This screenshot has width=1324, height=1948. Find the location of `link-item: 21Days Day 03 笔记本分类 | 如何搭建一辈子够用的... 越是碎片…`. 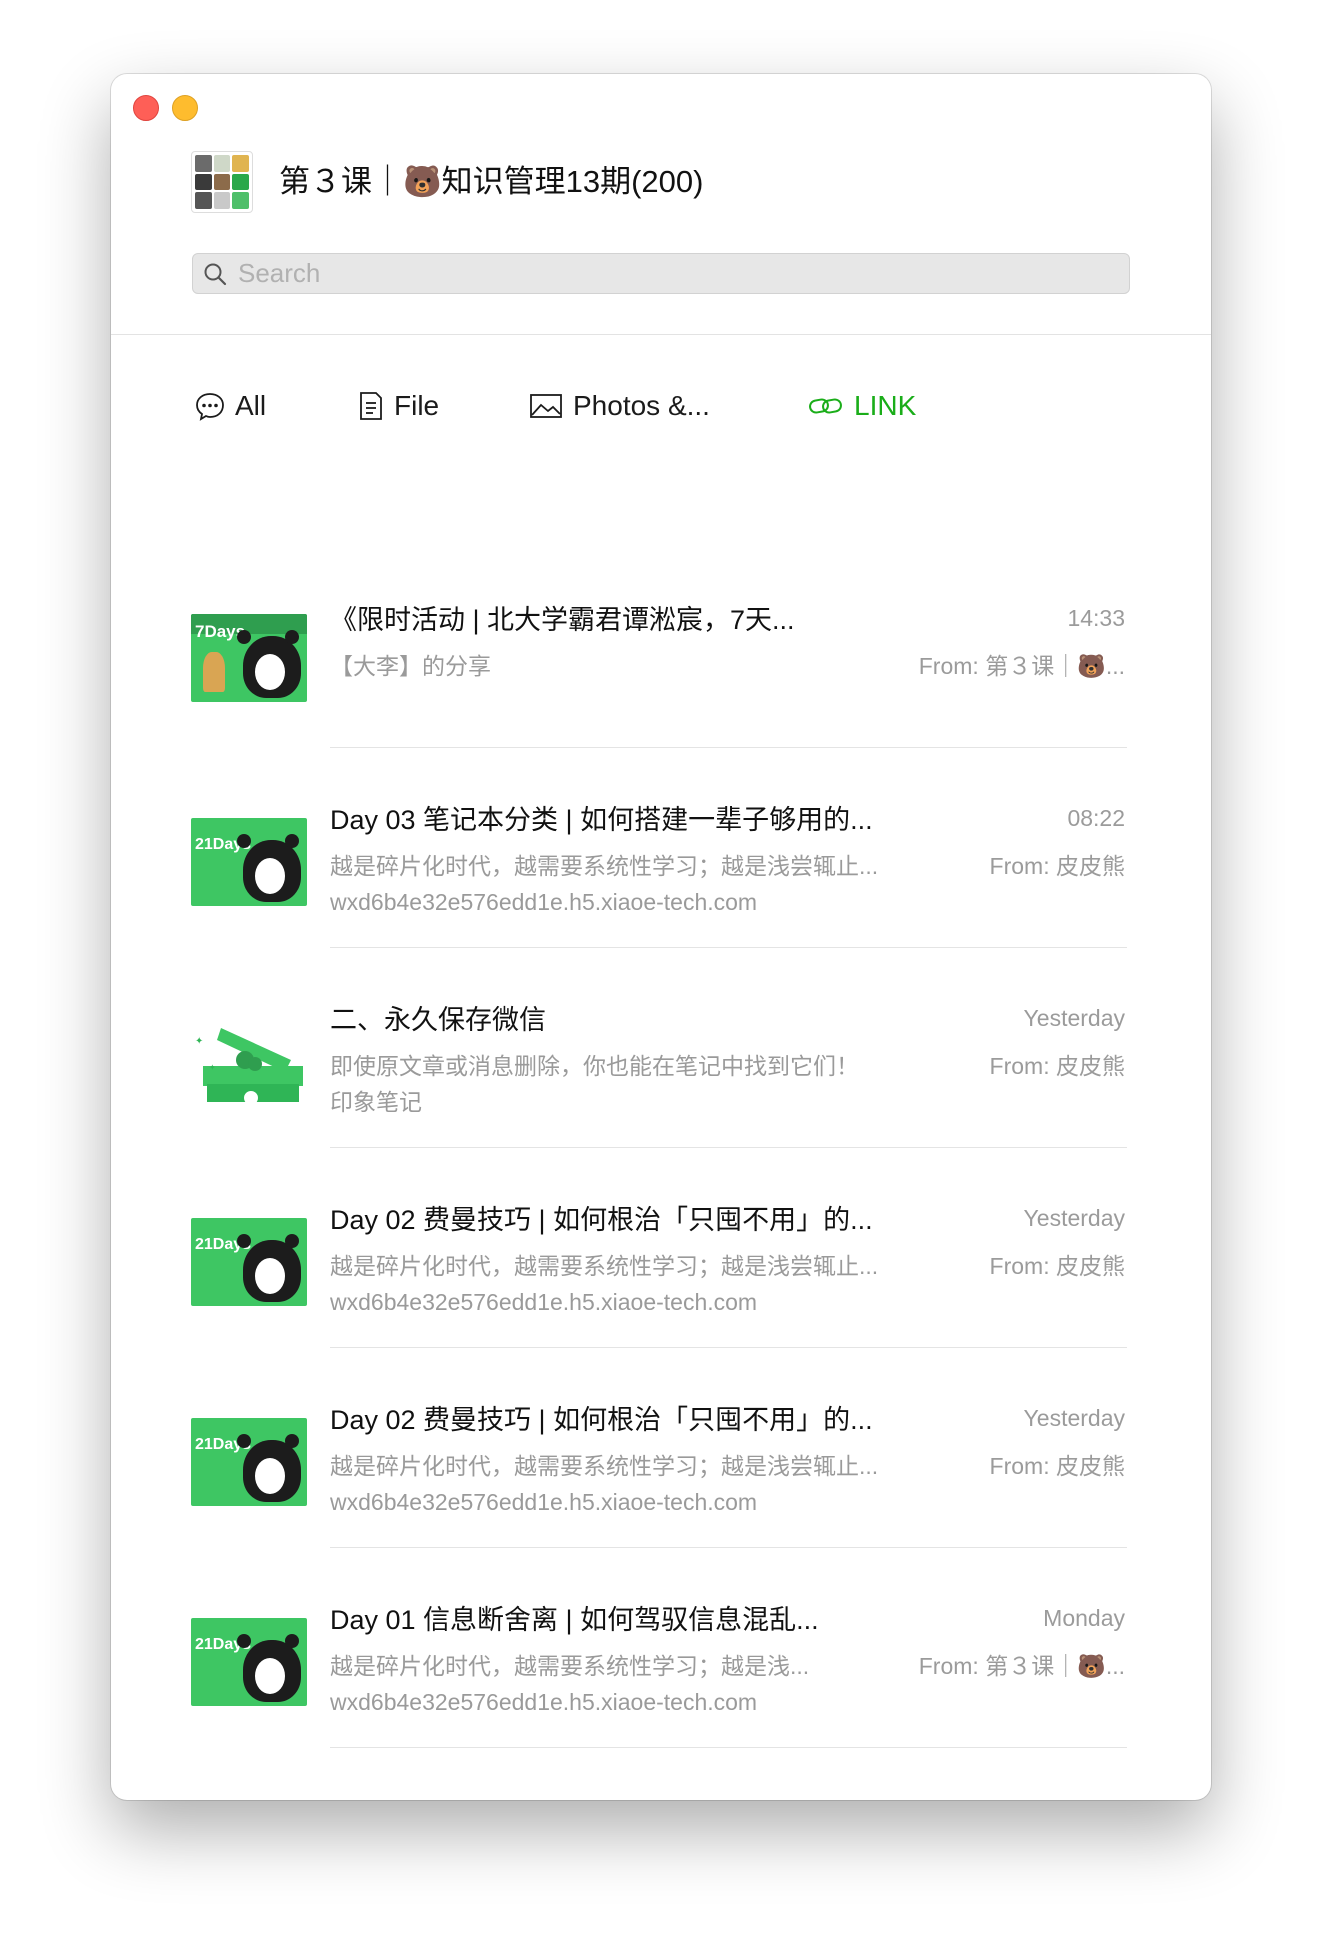

link-item: 21Days Day 03 笔记本分类 | 如何搭建一辈子够用的... 越是碎片… is located at coordinates (661, 848).